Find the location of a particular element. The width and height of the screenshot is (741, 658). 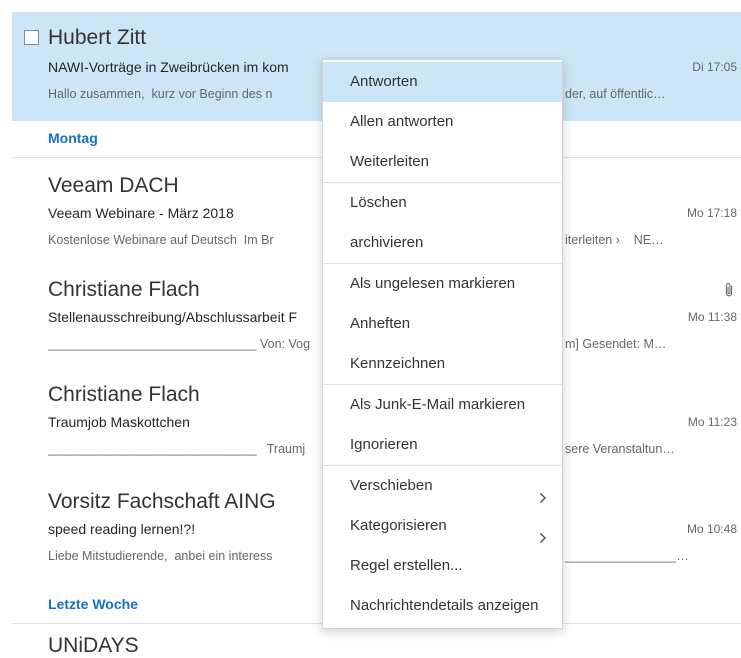

message-preview: Kostenlose Webinare auf Deutsch Im Br is located at coordinates (161, 240).